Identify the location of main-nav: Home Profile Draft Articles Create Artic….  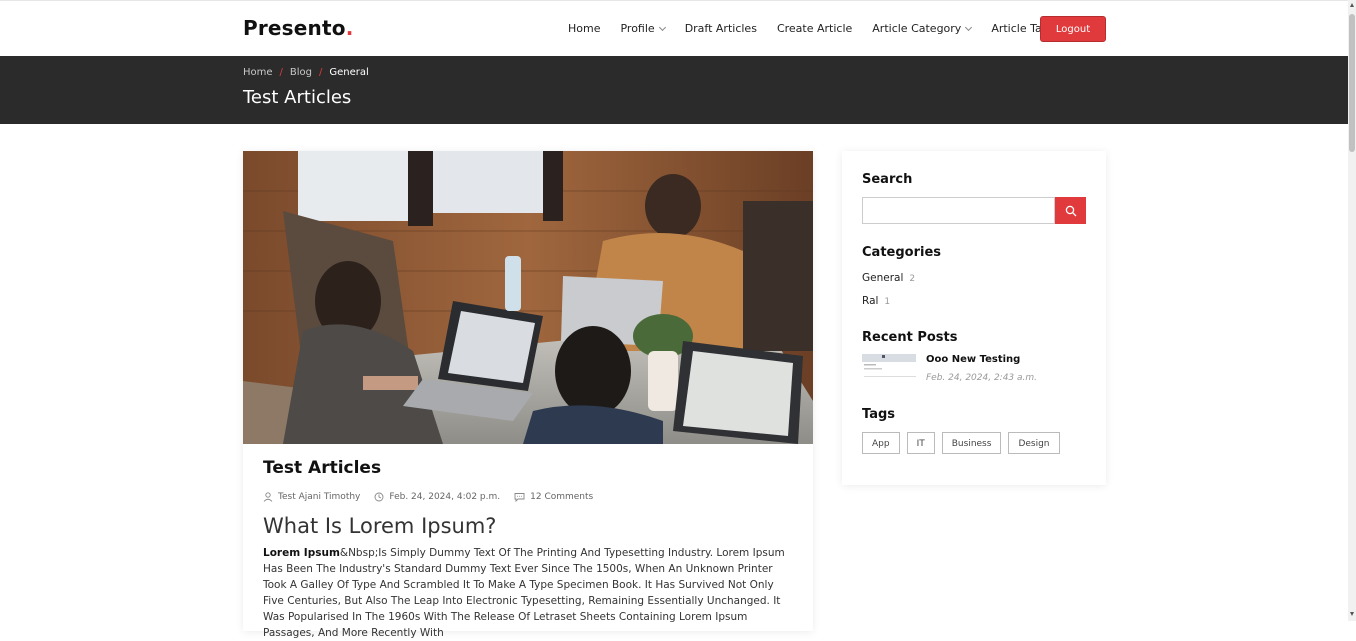
(826, 28).